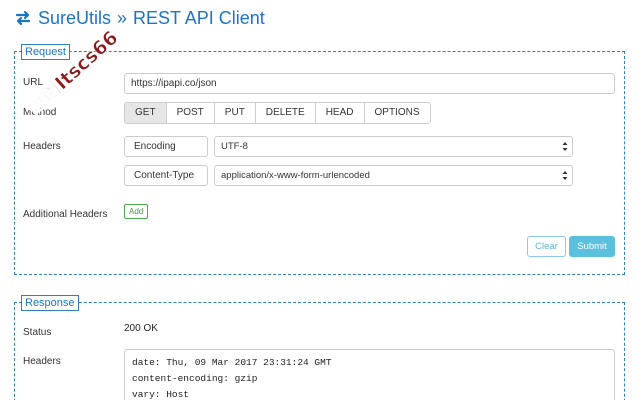  What do you see at coordinates (369, 83) in the screenshot?
I see `url-input` at bounding box center [369, 83].